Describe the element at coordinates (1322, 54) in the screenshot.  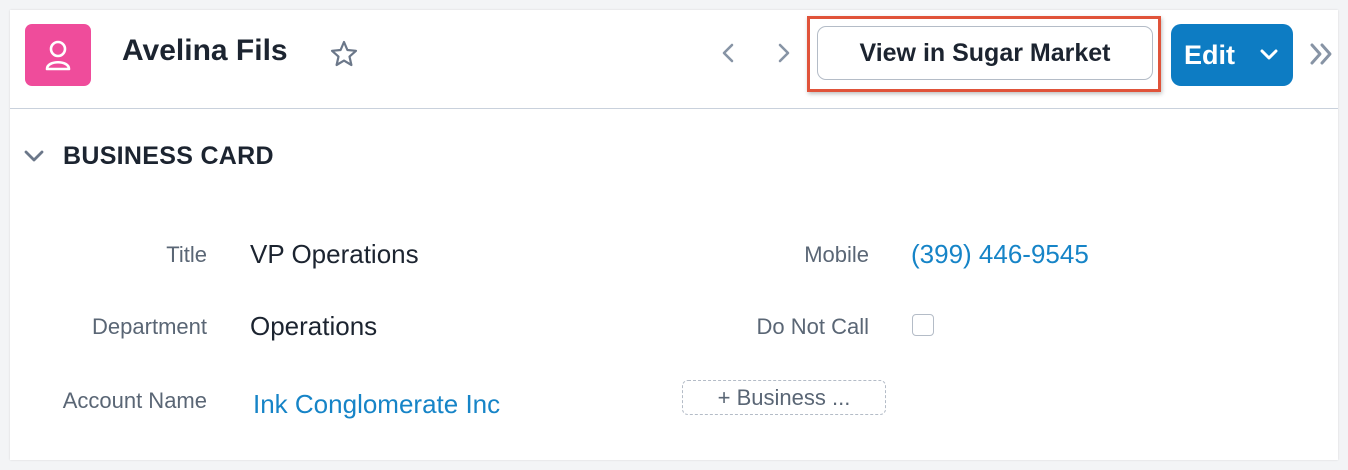
I see `double-chevron-right-icon` at that location.